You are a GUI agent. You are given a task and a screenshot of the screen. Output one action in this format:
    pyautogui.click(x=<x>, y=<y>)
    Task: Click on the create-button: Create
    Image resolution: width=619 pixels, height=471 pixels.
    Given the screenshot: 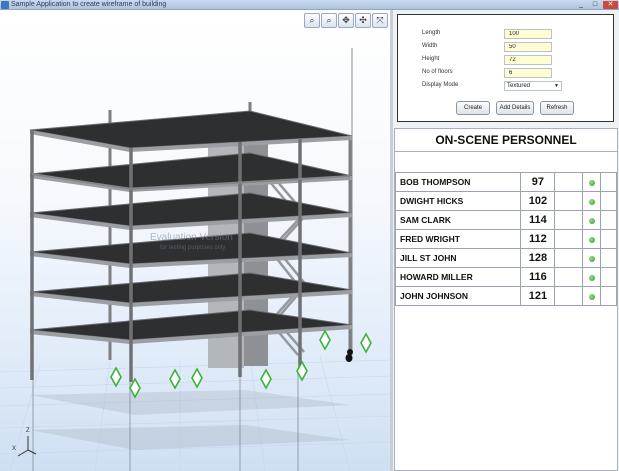 What is the action you would take?
    pyautogui.click(x=473, y=108)
    